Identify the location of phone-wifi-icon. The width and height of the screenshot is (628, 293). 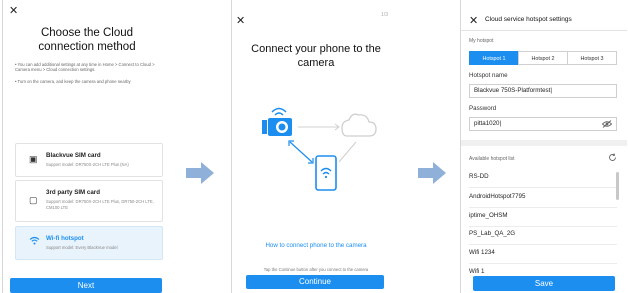
(326, 173).